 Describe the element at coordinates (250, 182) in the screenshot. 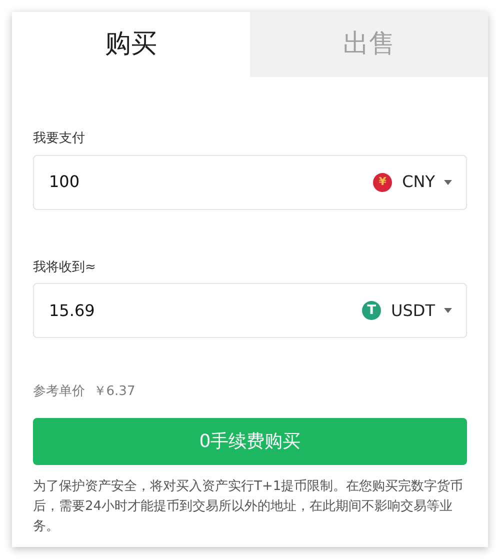

I see `amount-field: 100 ¥ CNY` at that location.